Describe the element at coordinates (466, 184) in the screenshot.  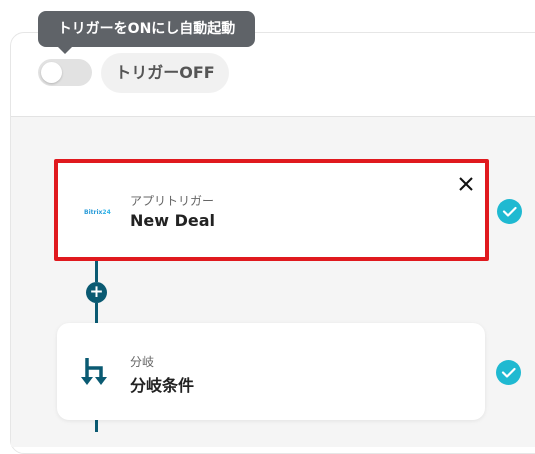
I see `close-icon` at that location.